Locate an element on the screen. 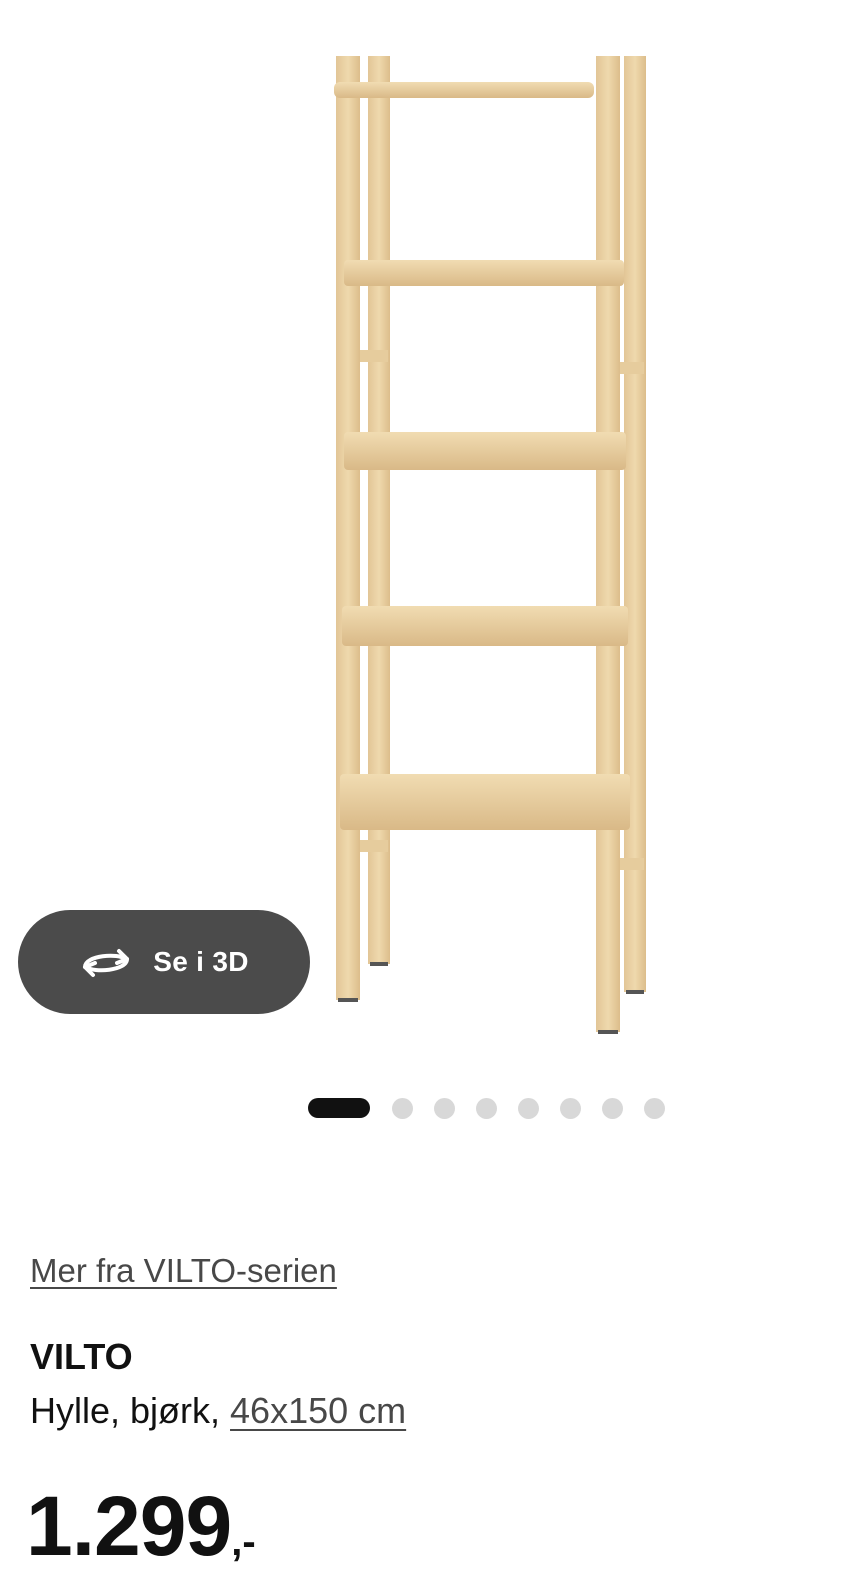 This screenshot has height=1575, width=856. product-type-text: Hylle, bjørk, is located at coordinates (130, 1410).